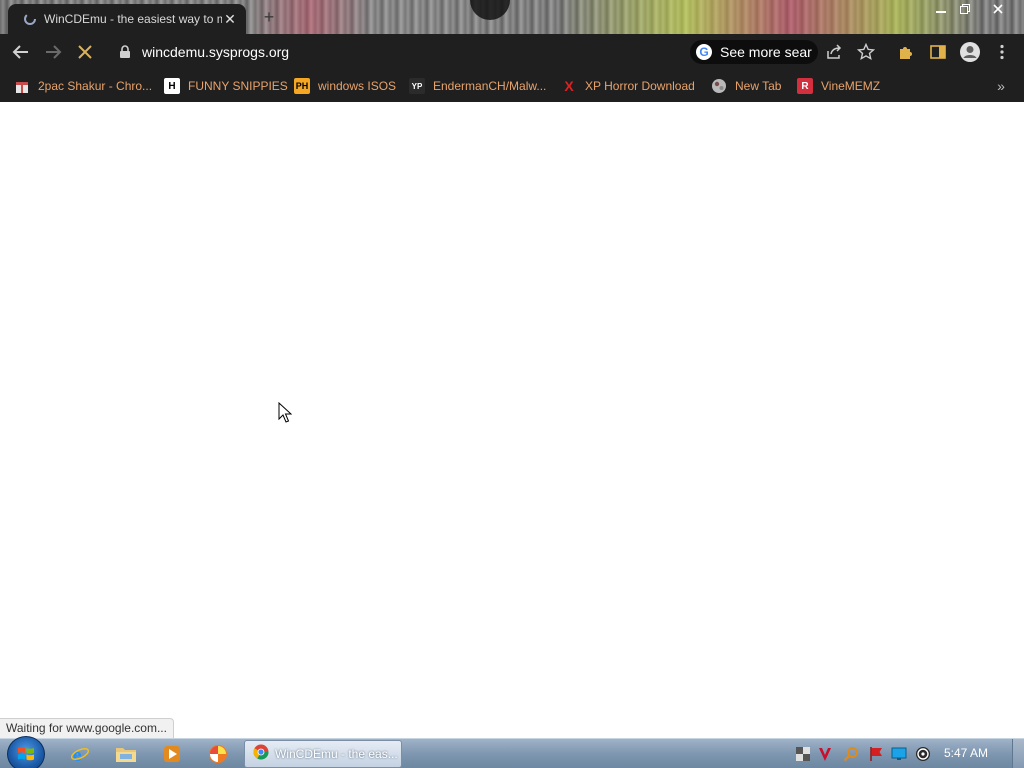 Image resolution: width=1024 pixels, height=768 pixels. I want to click on globe-icon, so click(719, 86).